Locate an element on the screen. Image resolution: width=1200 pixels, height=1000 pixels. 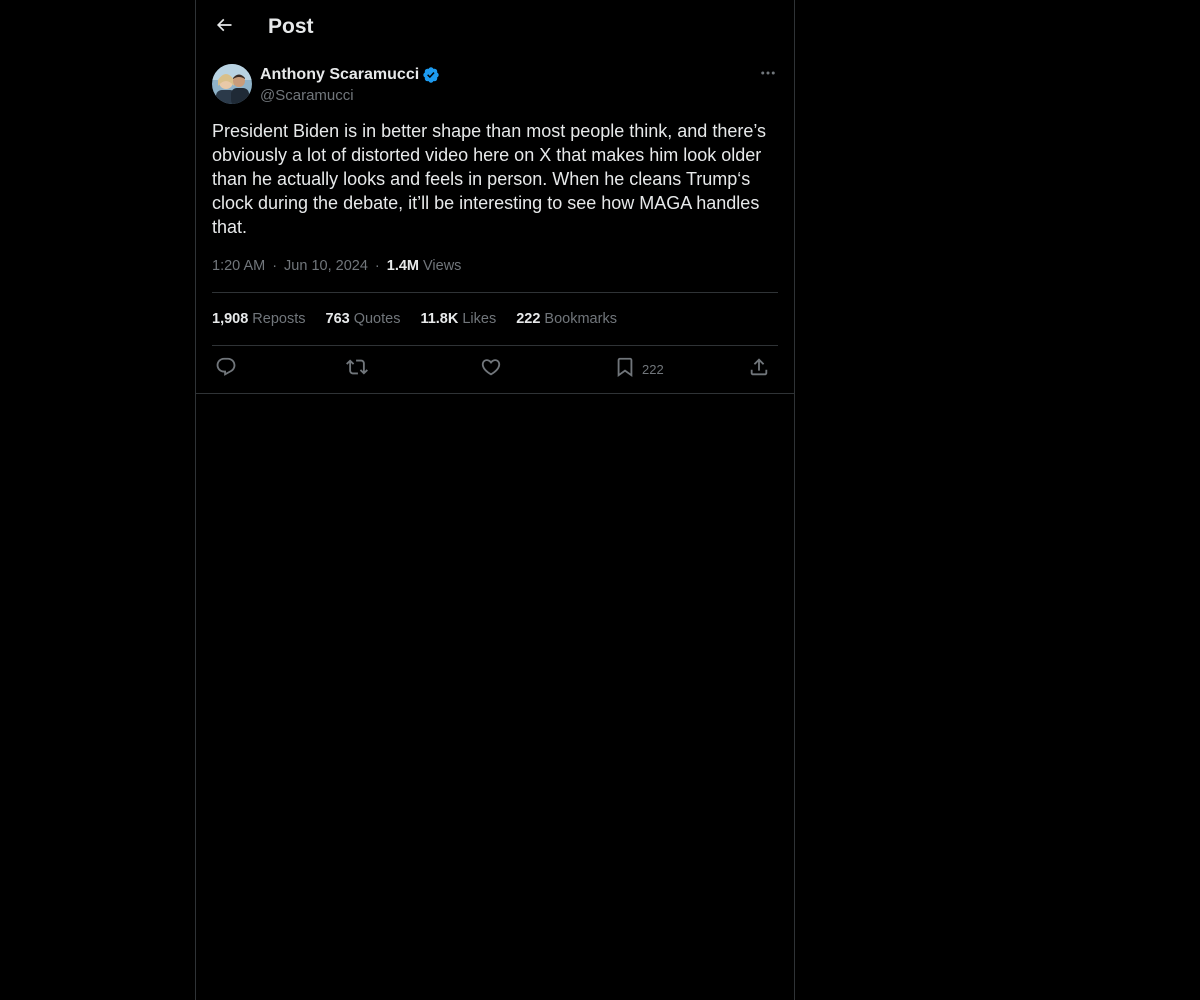
more-dots-icon is located at coordinates (768, 75).